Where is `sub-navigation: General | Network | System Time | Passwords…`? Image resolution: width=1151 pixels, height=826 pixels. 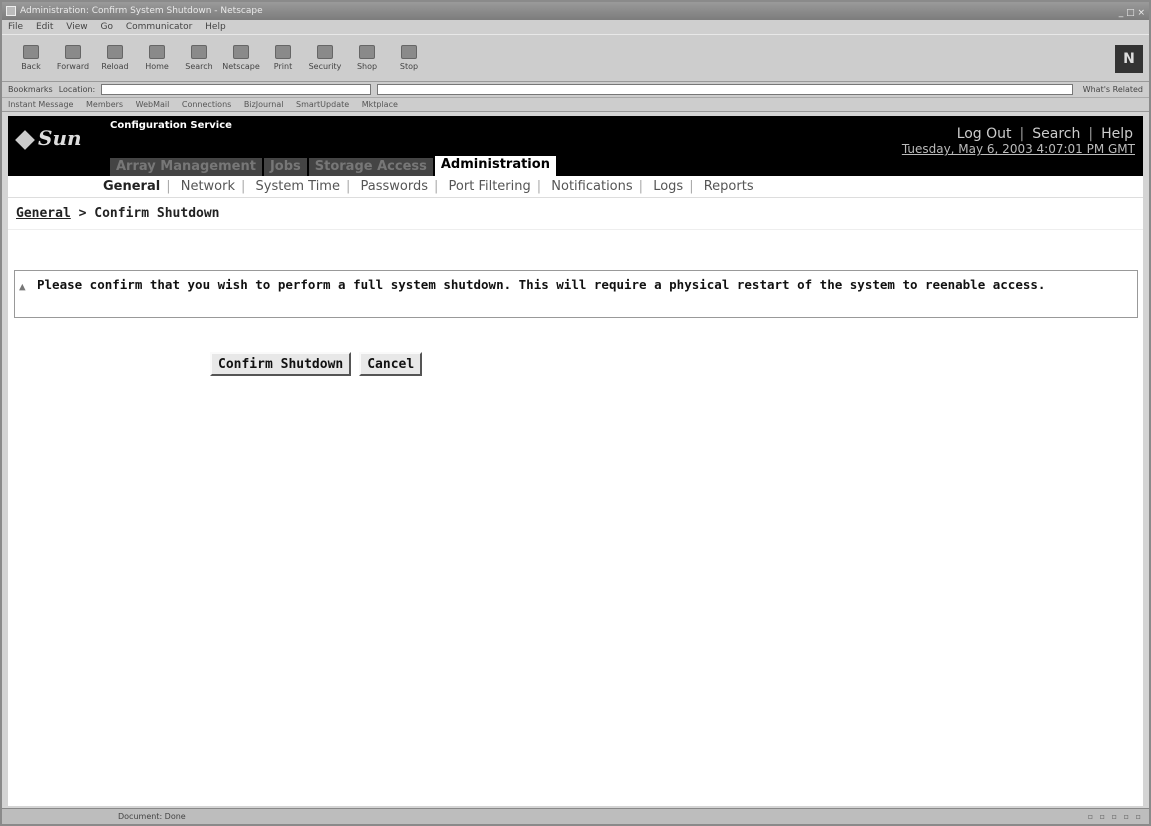
sub-navigation: General | Network | System Time | Passwords… is located at coordinates (575, 187).